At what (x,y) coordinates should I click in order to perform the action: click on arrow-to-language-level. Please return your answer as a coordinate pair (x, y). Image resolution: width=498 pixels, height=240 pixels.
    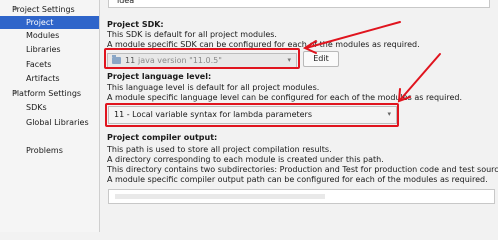
    Looking at the image, I should click on (420, 77).